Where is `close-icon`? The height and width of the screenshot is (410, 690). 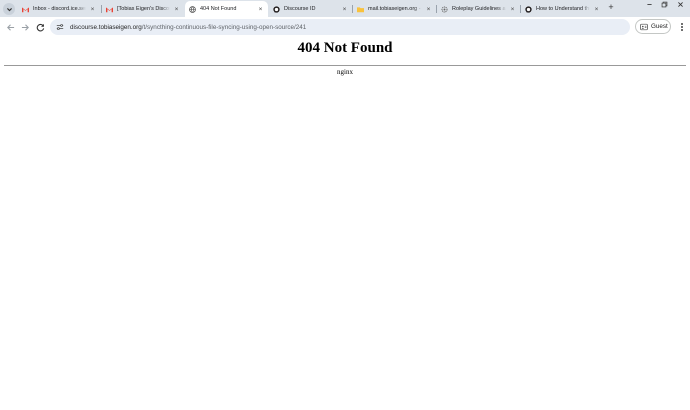 close-icon is located at coordinates (680, 4).